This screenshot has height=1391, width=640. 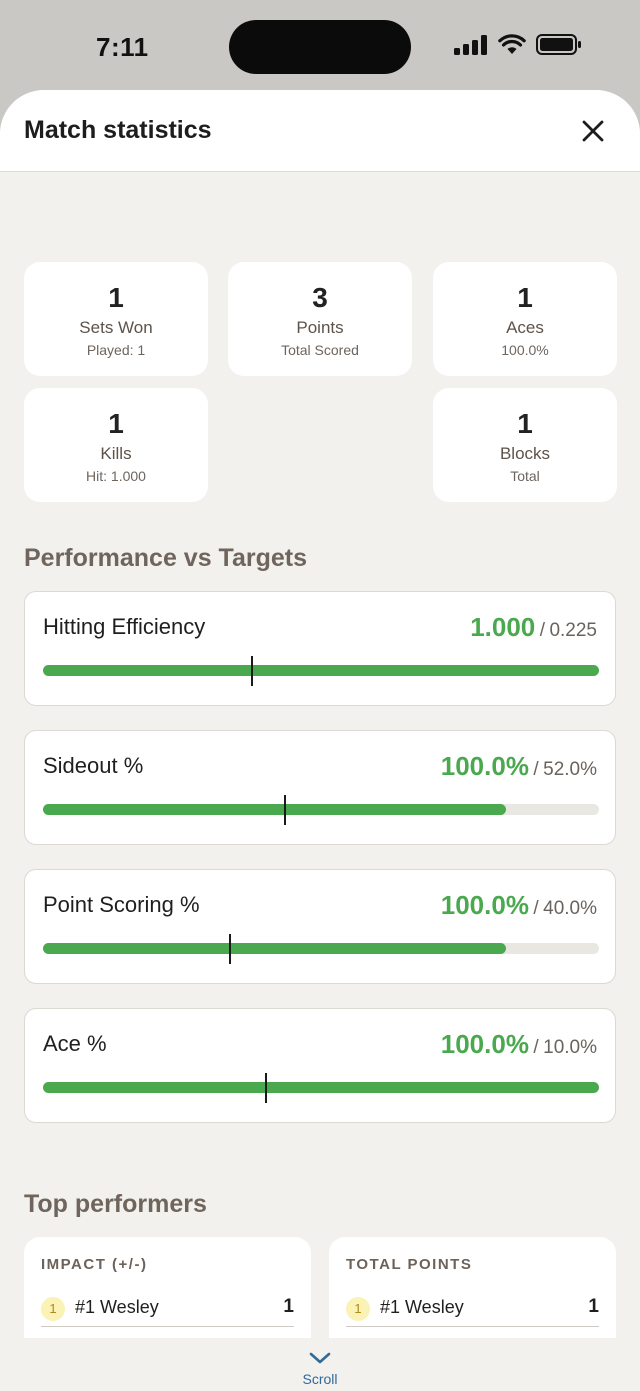 I want to click on metric-target-value: 0.225, so click(x=573, y=630).